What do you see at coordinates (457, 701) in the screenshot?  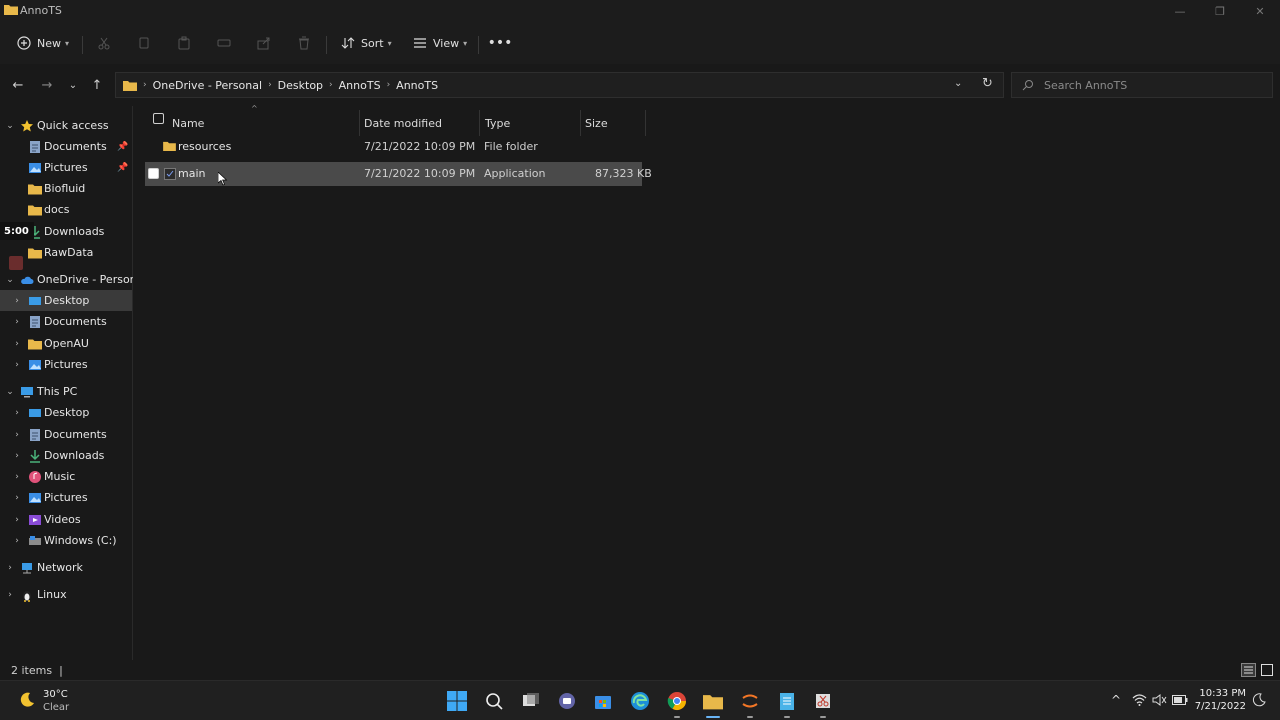 I see `start-button` at bounding box center [457, 701].